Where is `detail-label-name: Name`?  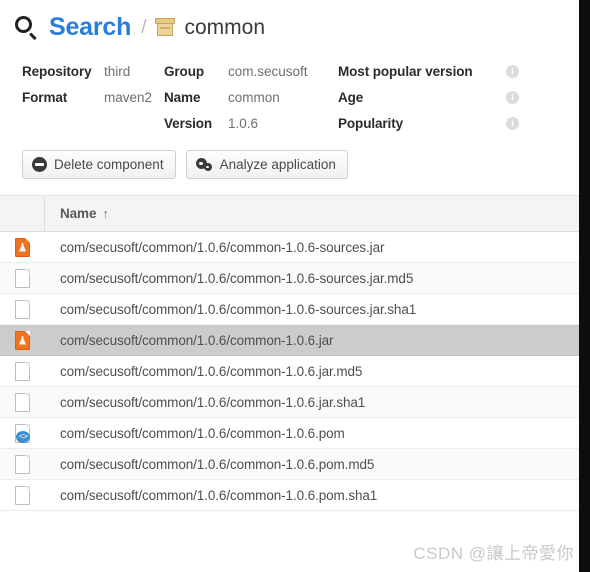 detail-label-name: Name is located at coordinates (182, 97).